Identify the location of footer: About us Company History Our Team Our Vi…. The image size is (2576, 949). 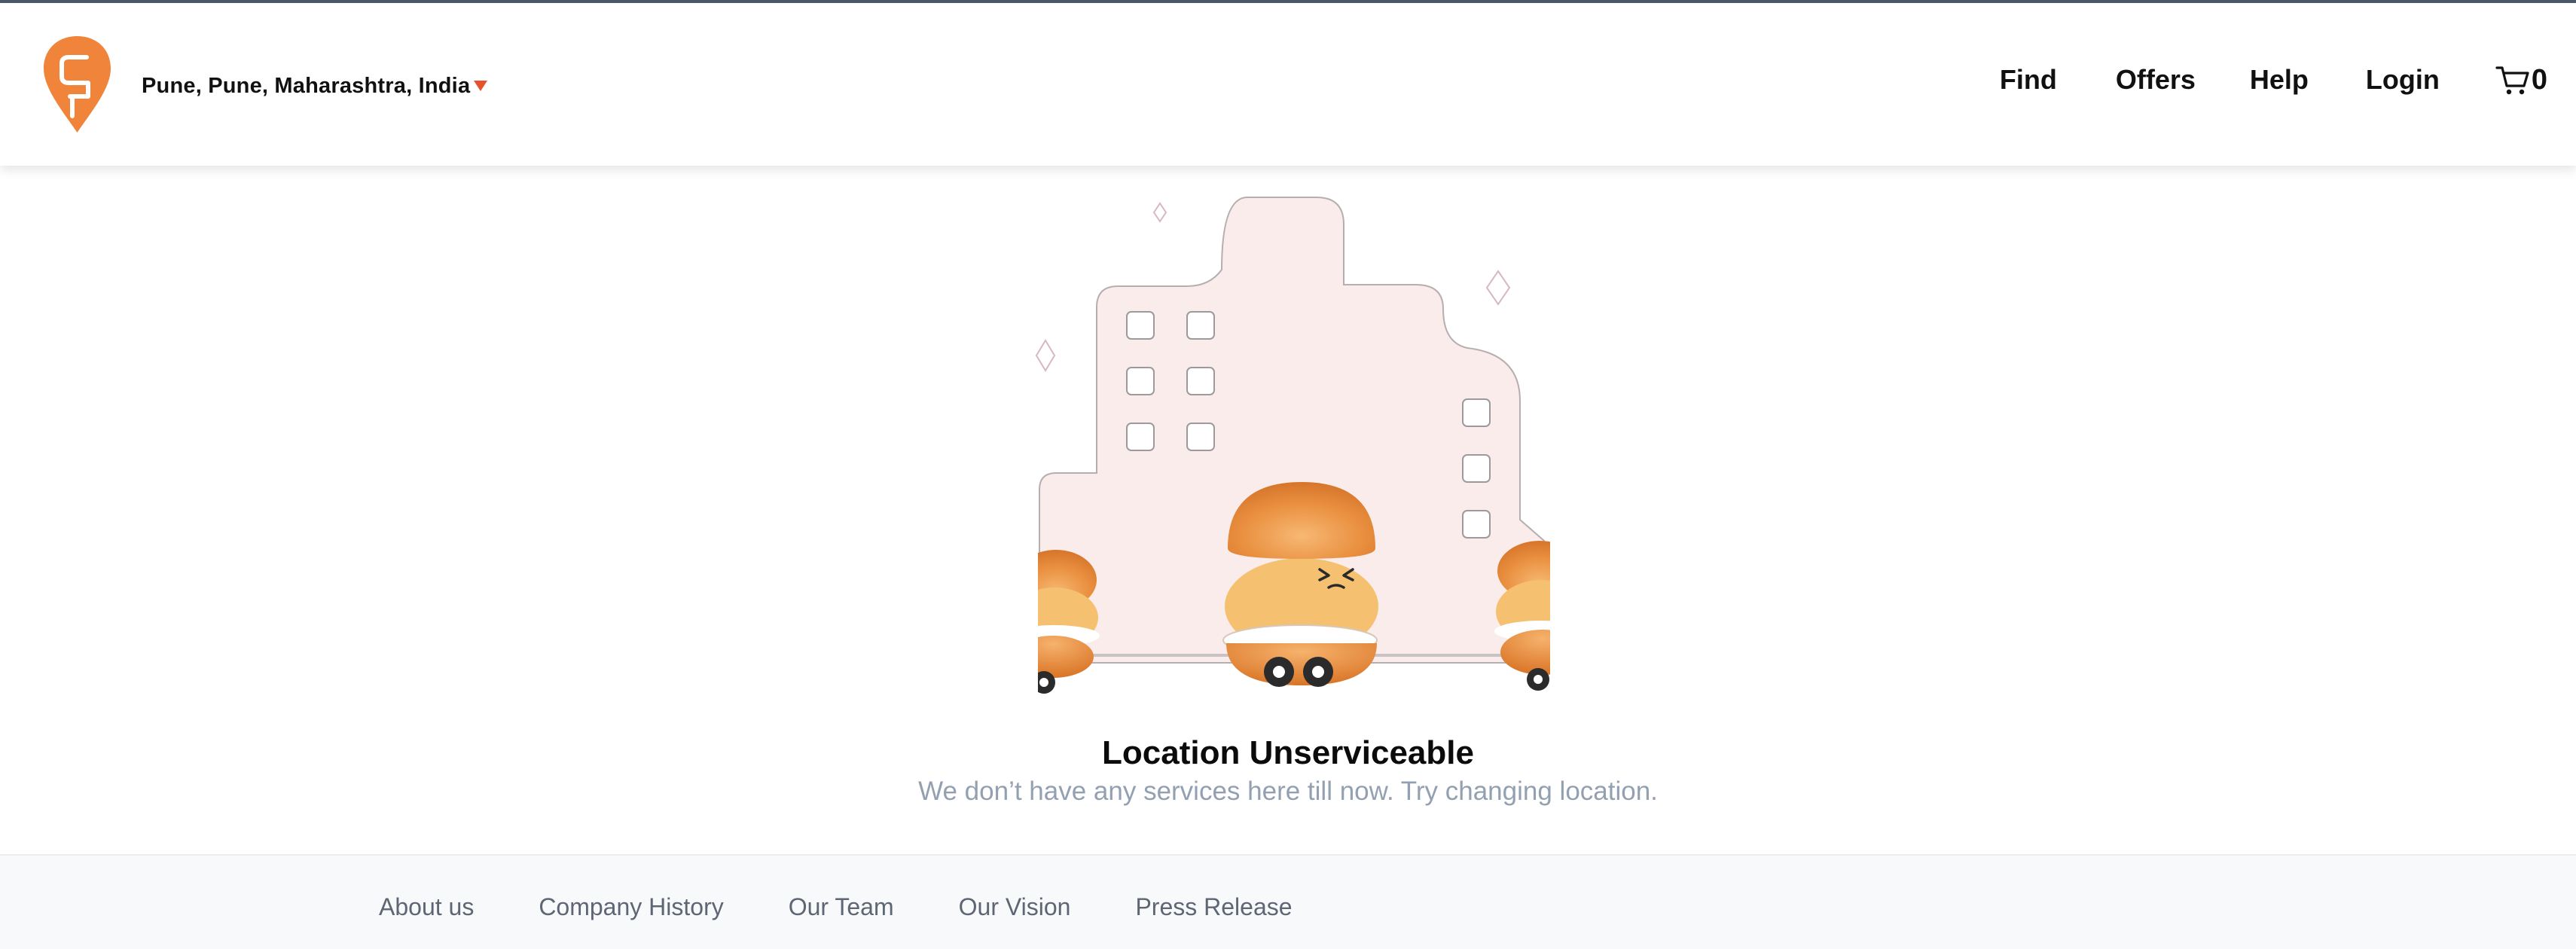
(1288, 901).